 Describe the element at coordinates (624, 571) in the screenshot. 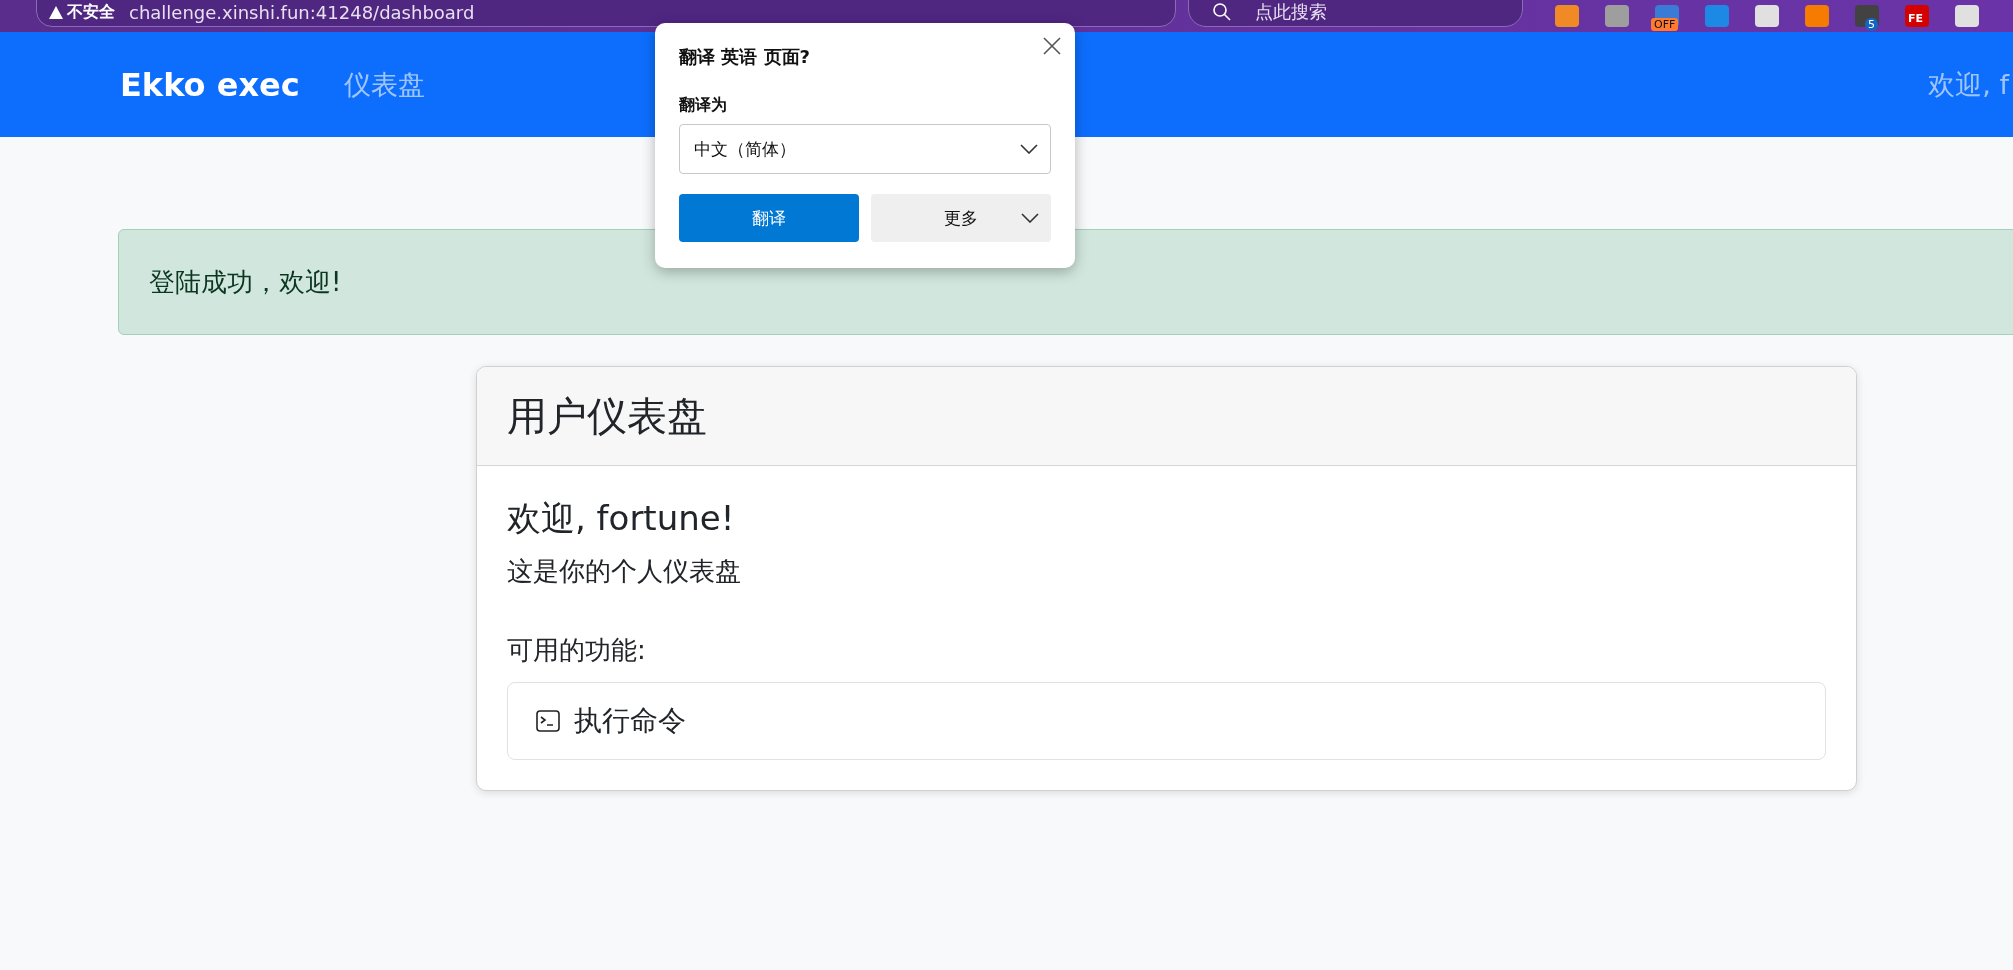

I see `subtitle: 这是你的个人仪表盘` at that location.